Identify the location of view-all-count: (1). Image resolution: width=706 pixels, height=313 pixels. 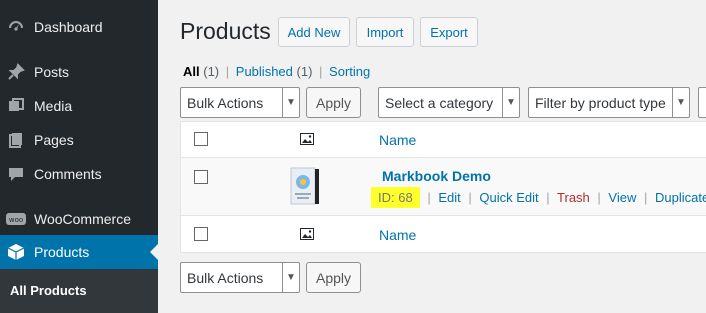
(211, 71).